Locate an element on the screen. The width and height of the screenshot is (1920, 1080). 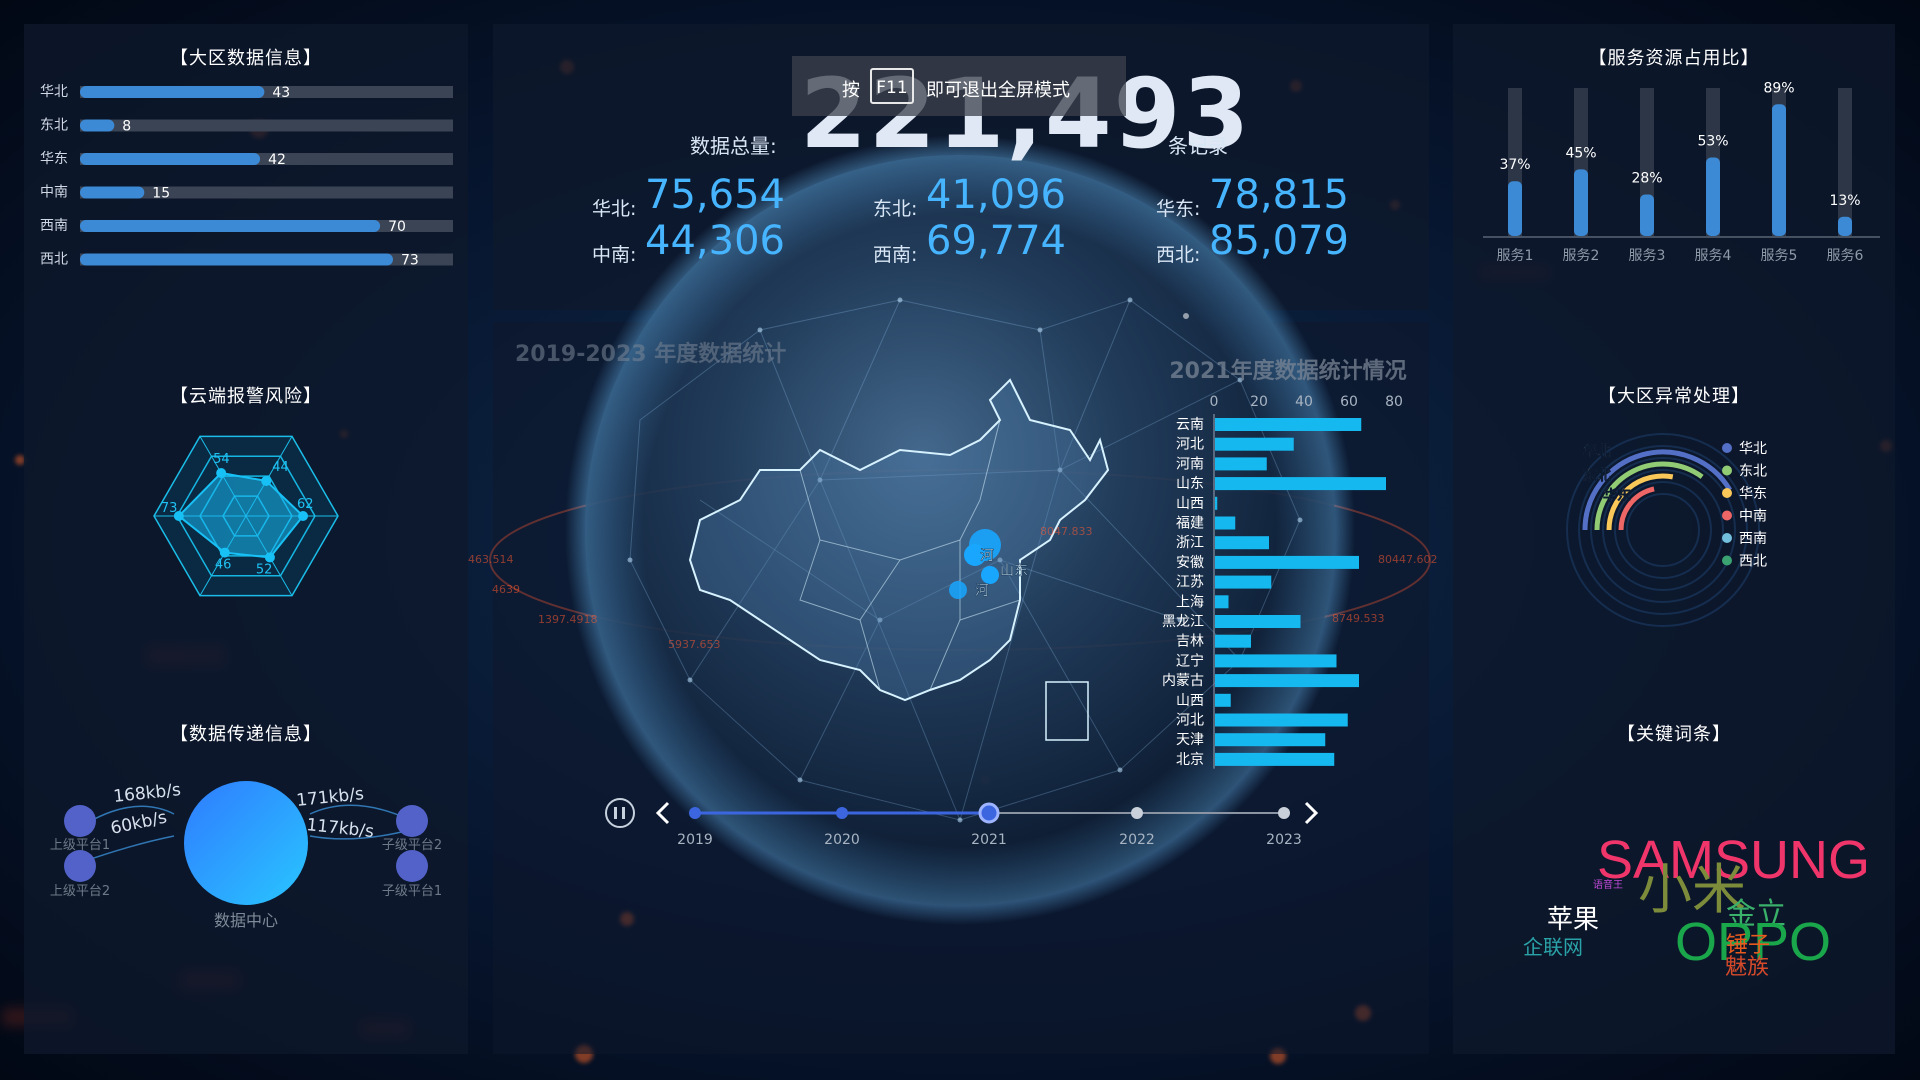
timeline-year-label: 2020 is located at coordinates (842, 840).